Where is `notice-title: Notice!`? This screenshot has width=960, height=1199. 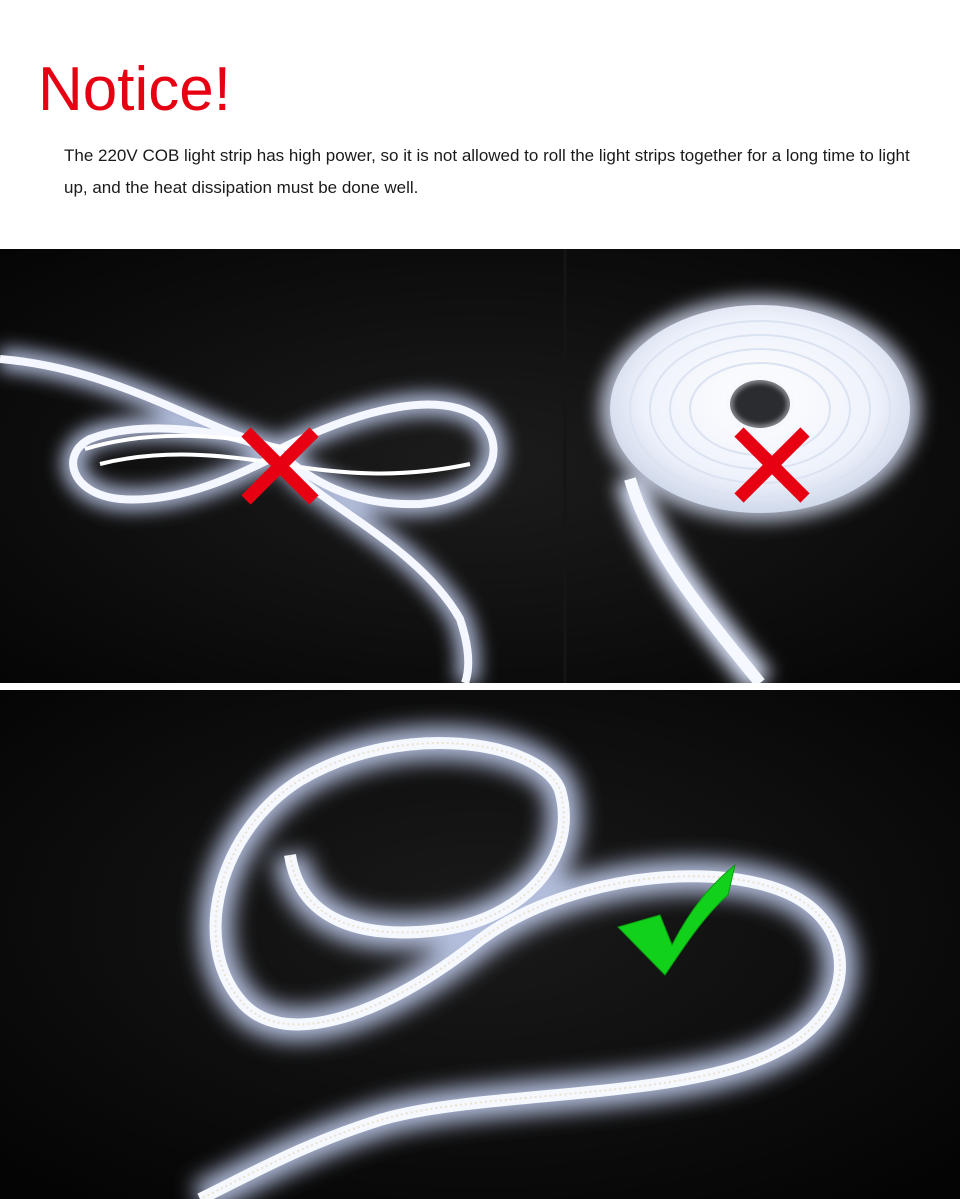
notice-title: Notice! is located at coordinates (134, 89).